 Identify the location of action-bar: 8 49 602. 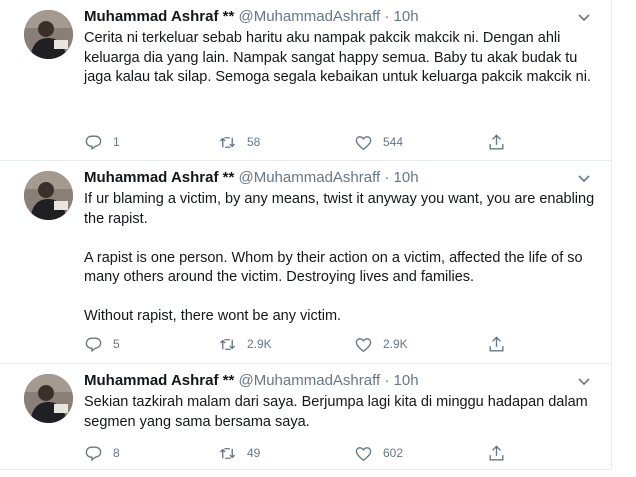
(299, 453).